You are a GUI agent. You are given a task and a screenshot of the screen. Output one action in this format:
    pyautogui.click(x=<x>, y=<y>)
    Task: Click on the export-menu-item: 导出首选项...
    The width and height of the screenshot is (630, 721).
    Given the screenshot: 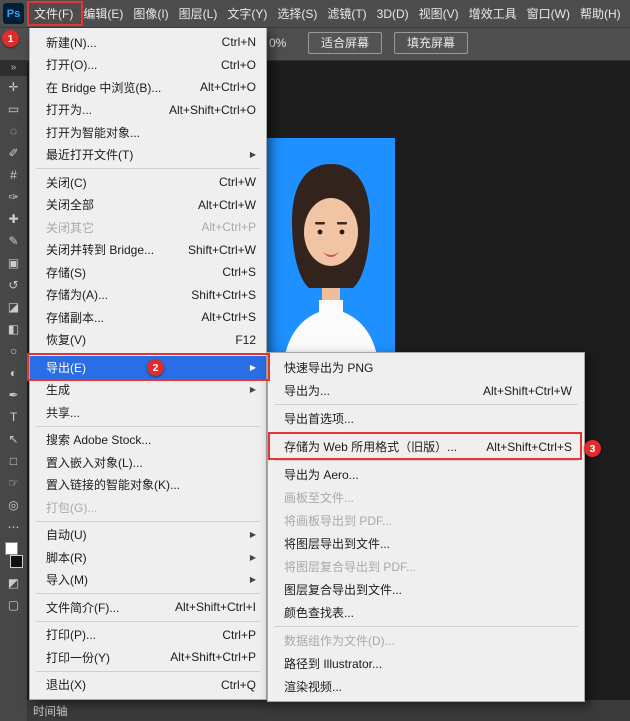 What is the action you would take?
    pyautogui.click(x=426, y=418)
    